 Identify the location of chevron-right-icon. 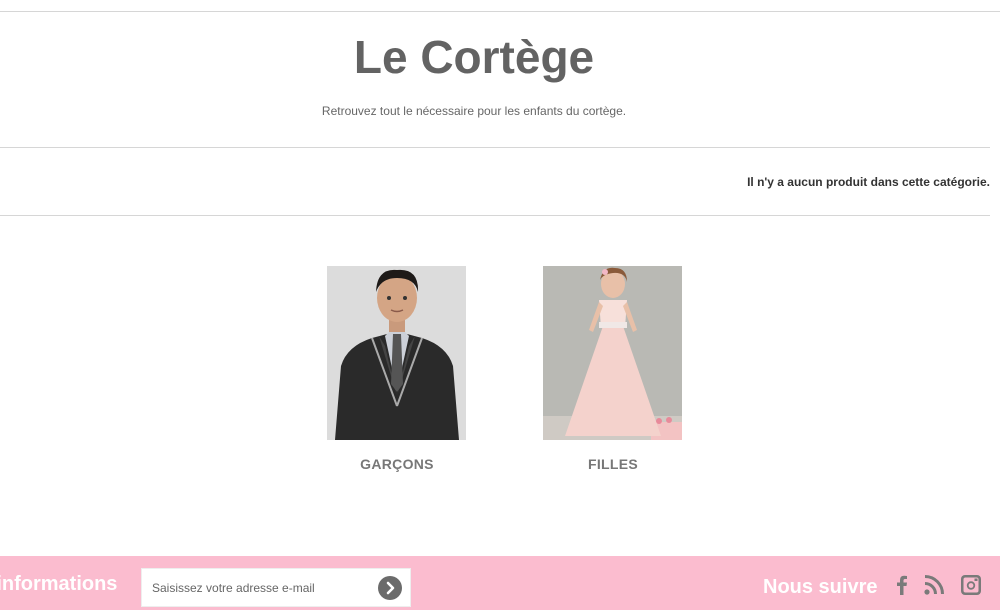
(390, 588).